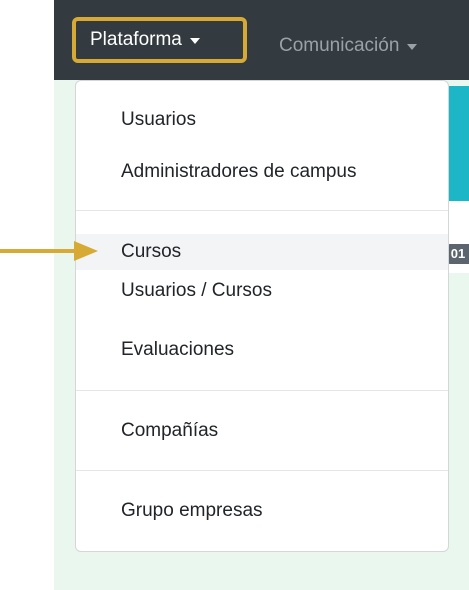  What do you see at coordinates (262, 511) in the screenshot?
I see `menu-item-grupo-empresas: Grupo empresas` at bounding box center [262, 511].